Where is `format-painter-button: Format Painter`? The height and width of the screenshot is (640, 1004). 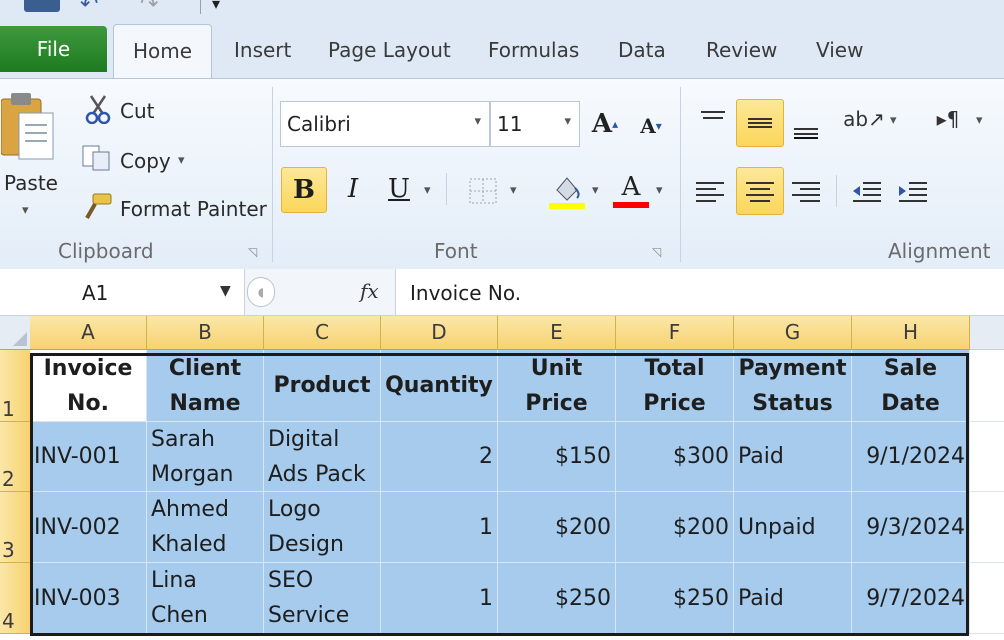 format-painter-button: Format Painter is located at coordinates (193, 209).